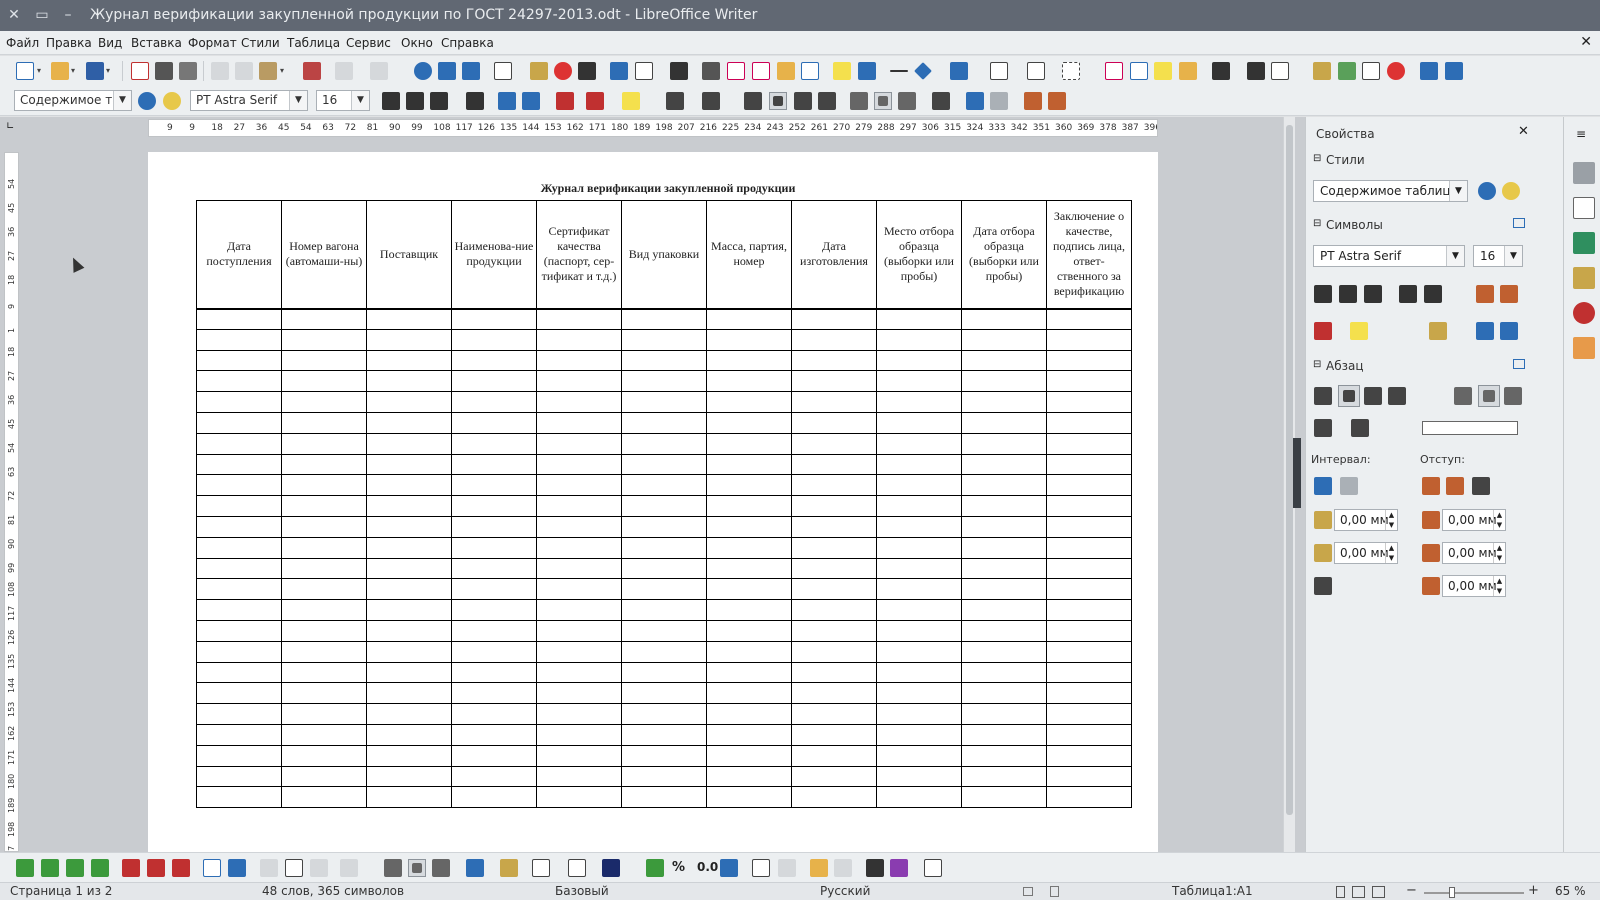 Image resolution: width=1600 pixels, height=900 pixels. Describe the element at coordinates (859, 101) in the screenshot. I see `align-top-icon` at that location.